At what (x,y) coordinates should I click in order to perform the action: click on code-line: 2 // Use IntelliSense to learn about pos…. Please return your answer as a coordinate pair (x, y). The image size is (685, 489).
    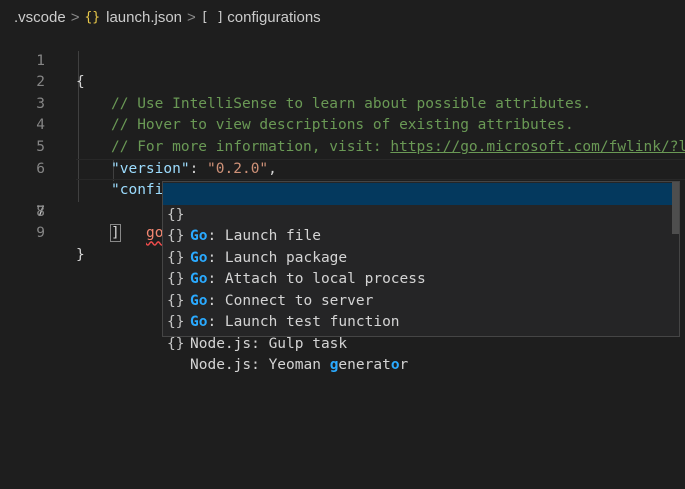
    Looking at the image, I should click on (342, 81).